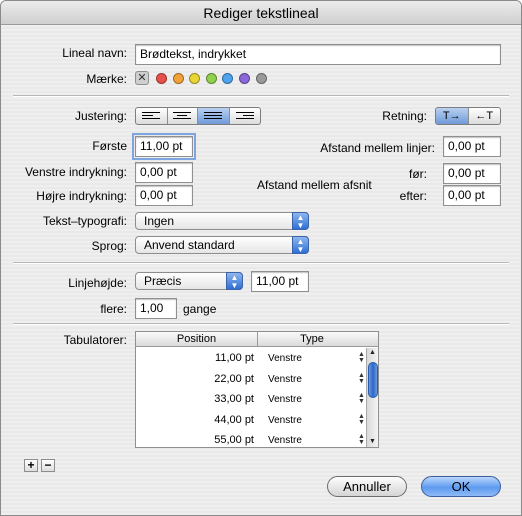 The width and height of the screenshot is (522, 516). What do you see at coordinates (189, 281) in the screenshot?
I see `line-height-mode-popup: Præcis ▲ ▼` at bounding box center [189, 281].